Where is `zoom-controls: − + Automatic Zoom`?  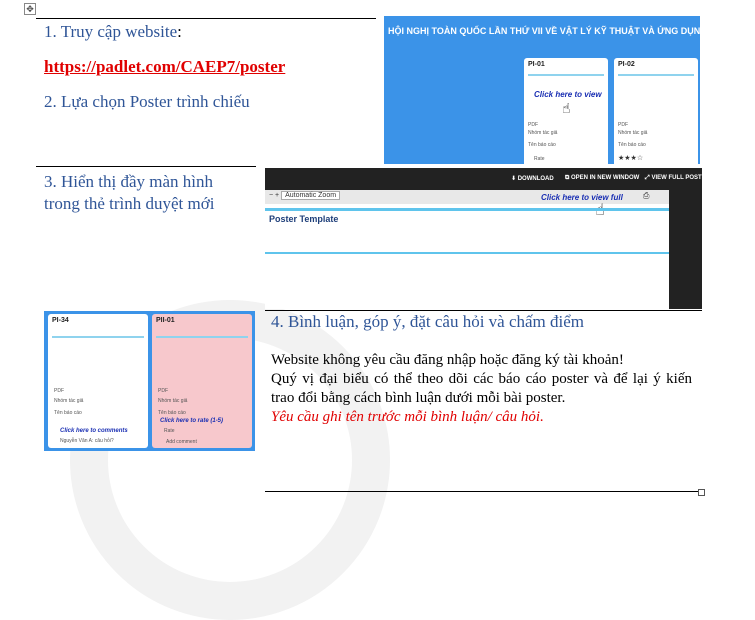
zoom-controls: − + Automatic Zoom is located at coordinates (305, 195).